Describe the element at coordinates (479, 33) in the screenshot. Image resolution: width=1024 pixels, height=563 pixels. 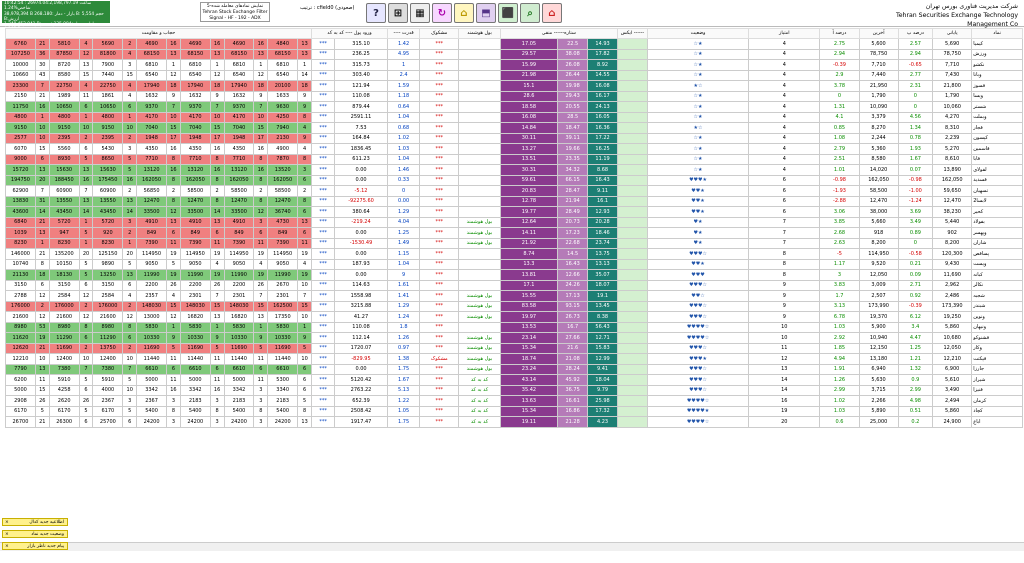
I see `col-header-smart: بول هوشمند` at that location.